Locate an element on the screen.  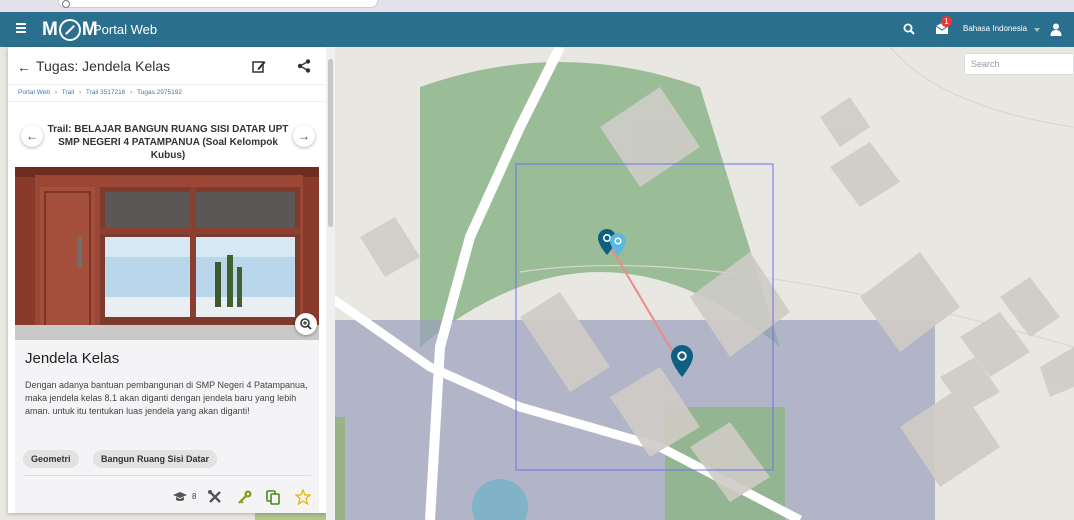
portal-title: Portal Web is located at coordinates (125, 29).